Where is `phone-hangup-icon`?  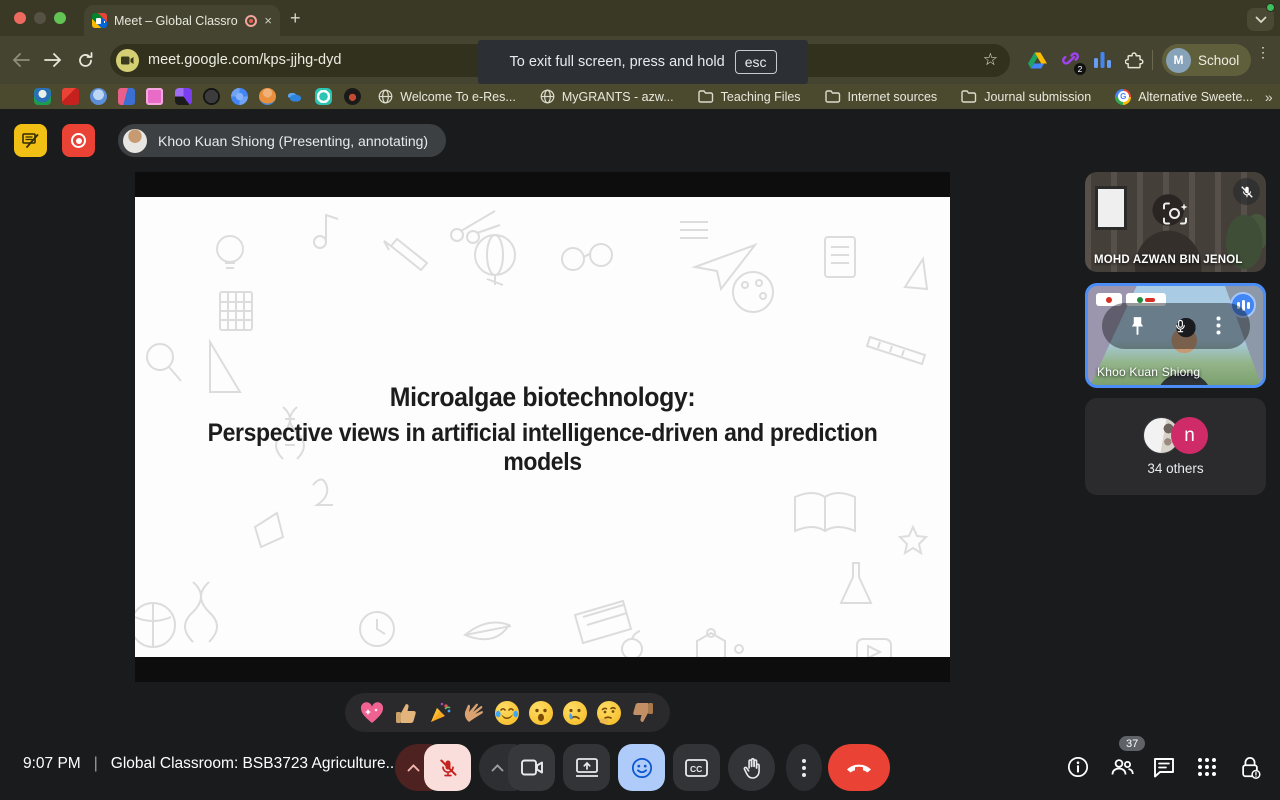 phone-hangup-icon is located at coordinates (859, 768).